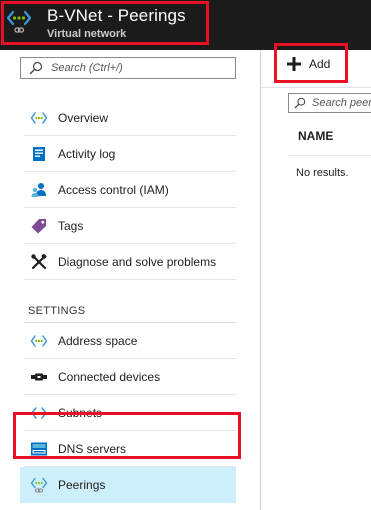 This screenshot has height=510, width=371. I want to click on menu-item-label: Address space, so click(98, 341).